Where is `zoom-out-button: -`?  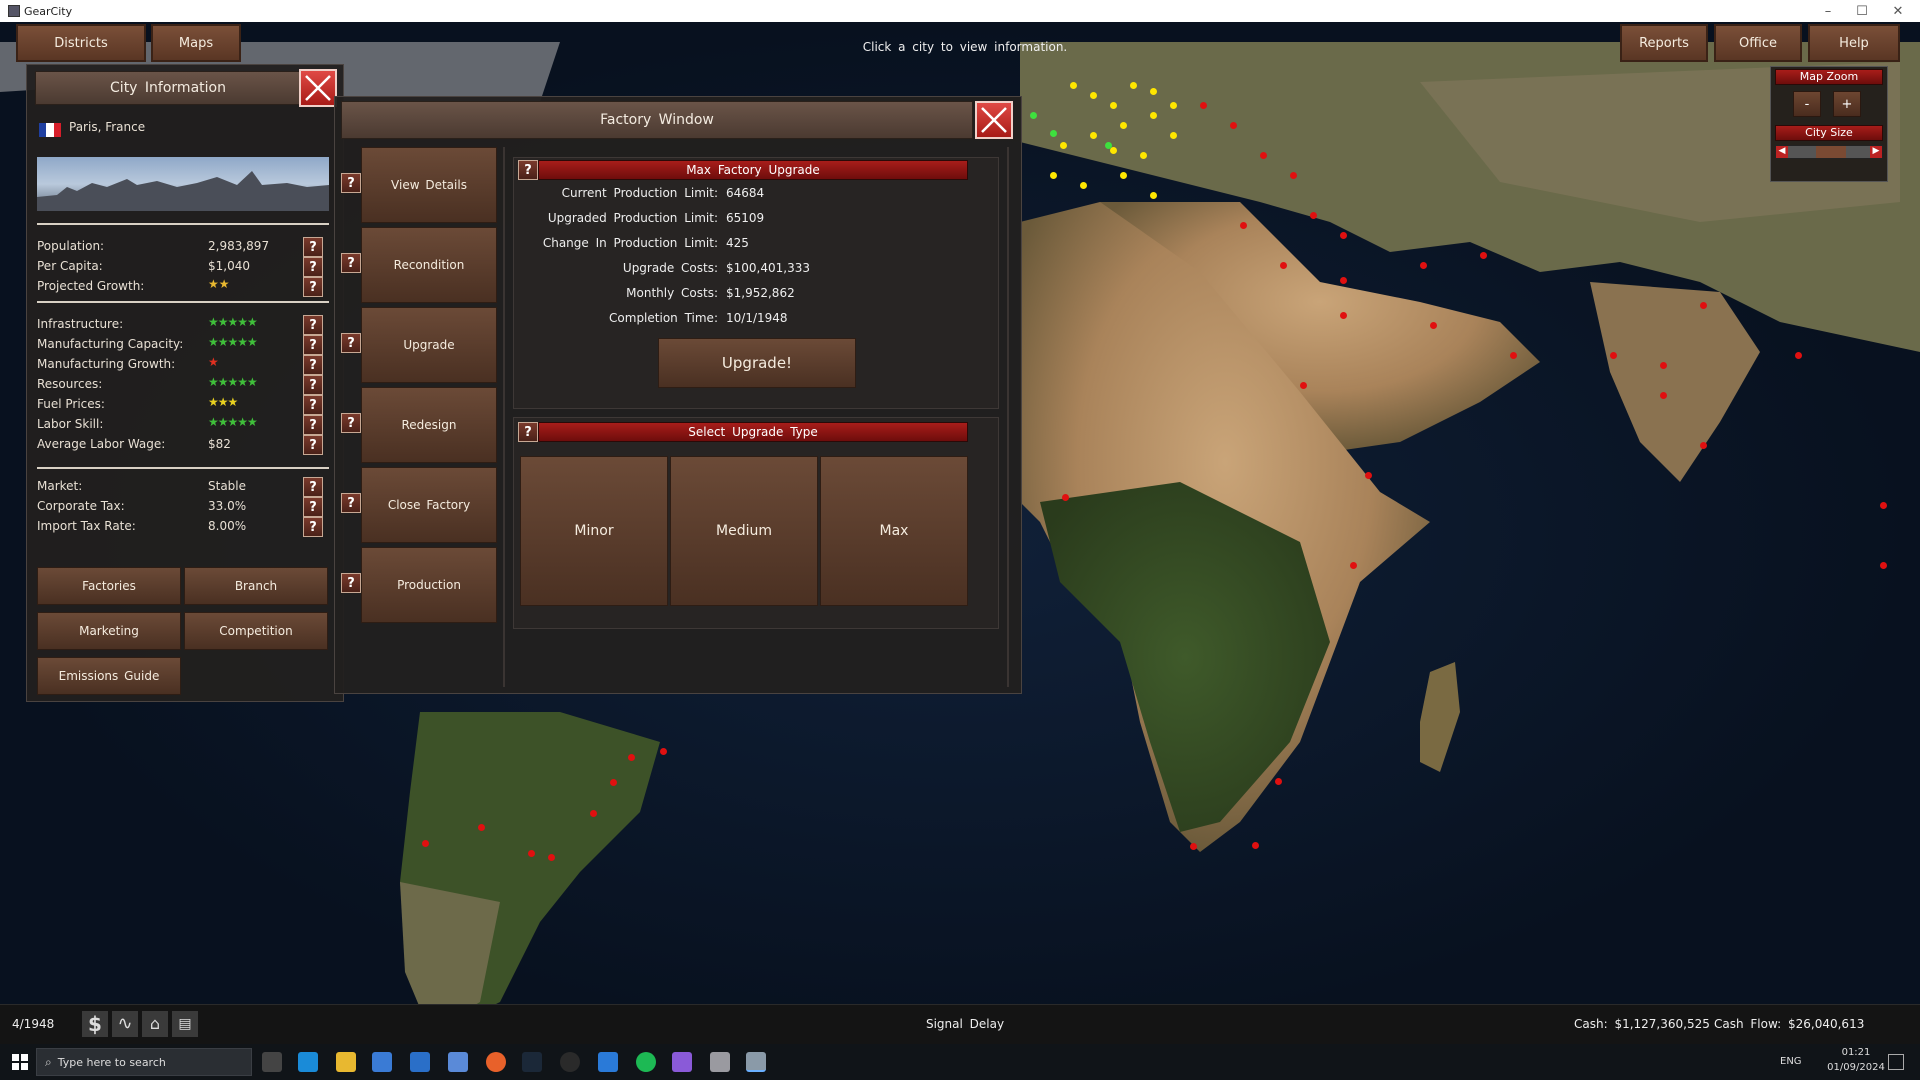 zoom-out-button: - is located at coordinates (1807, 104).